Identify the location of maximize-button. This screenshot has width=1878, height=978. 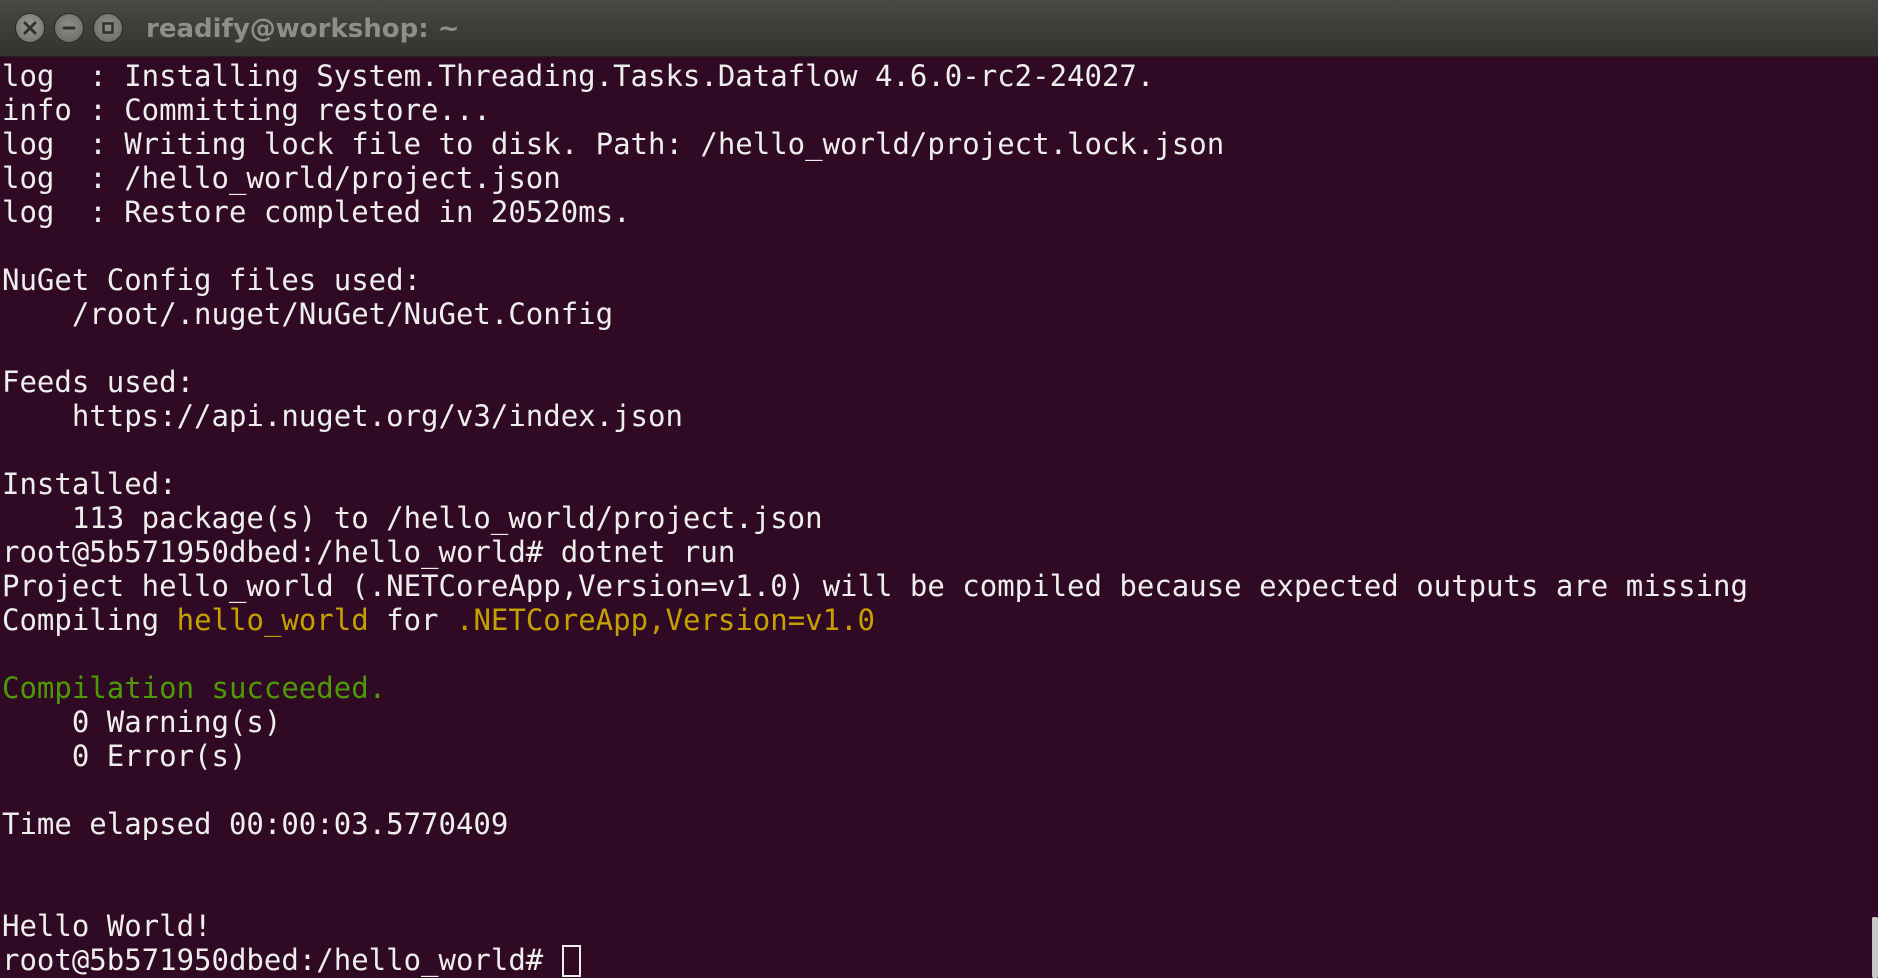
(108, 28).